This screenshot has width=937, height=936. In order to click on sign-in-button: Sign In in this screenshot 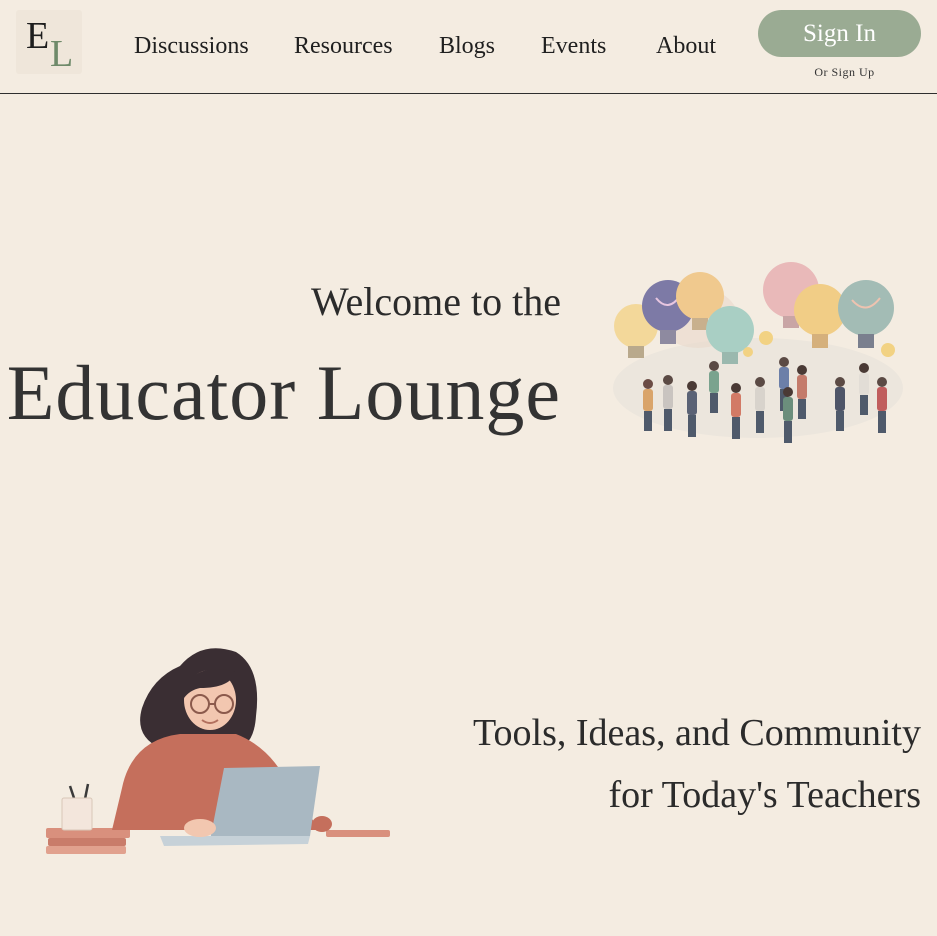, I will do `click(839, 33)`.